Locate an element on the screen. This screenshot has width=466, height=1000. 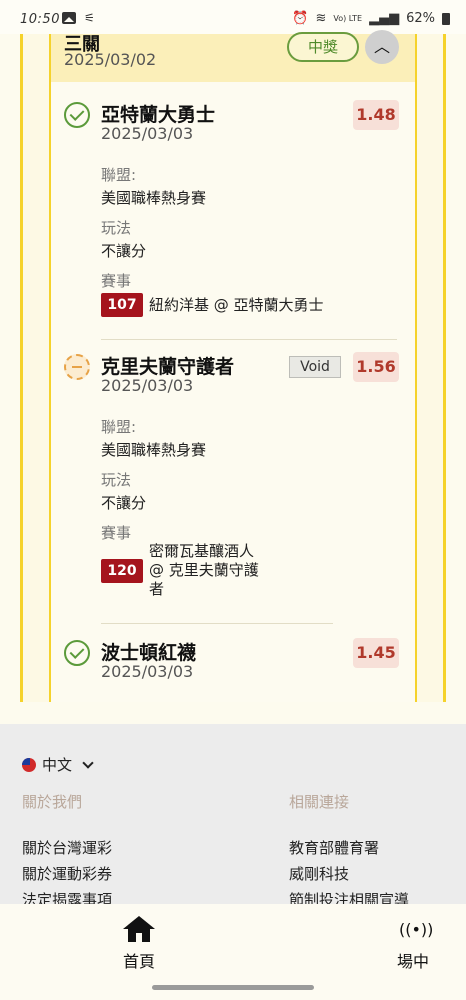
chevron-down-icon is located at coordinates (88, 762).